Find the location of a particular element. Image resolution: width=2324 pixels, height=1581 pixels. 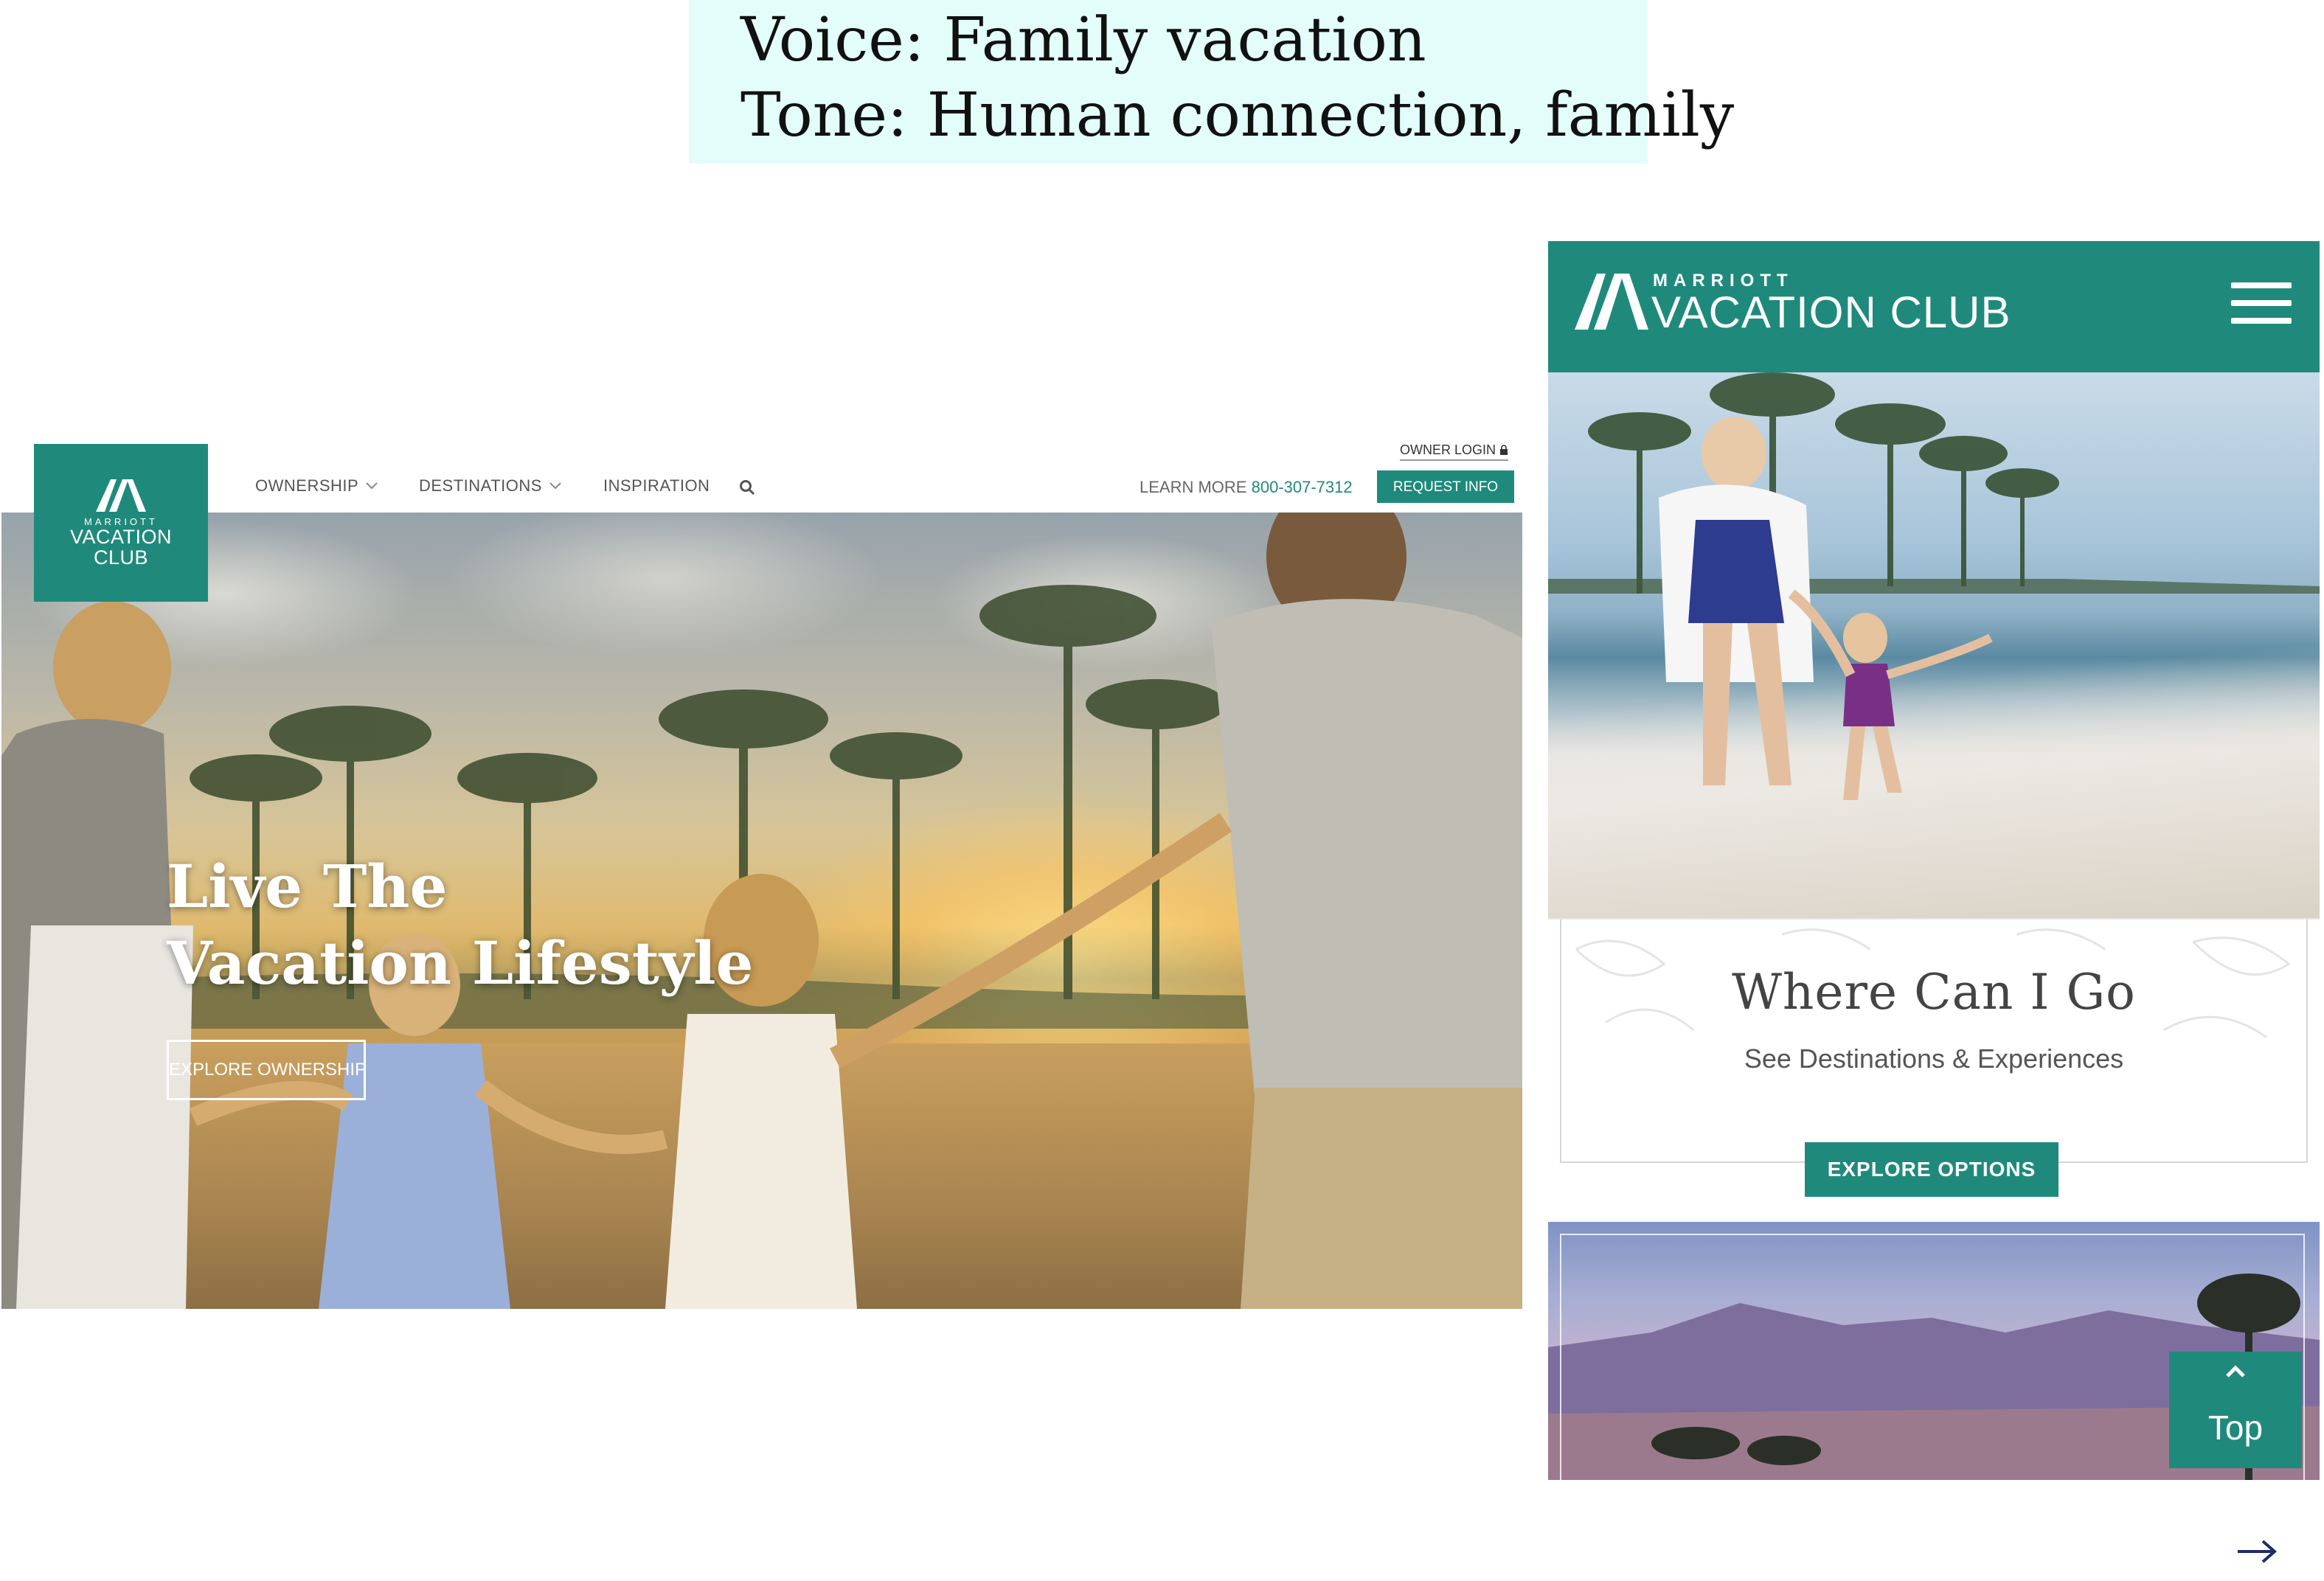

explore-ownership-button: EXPLORE OWNERSHIP is located at coordinates (267, 1070).